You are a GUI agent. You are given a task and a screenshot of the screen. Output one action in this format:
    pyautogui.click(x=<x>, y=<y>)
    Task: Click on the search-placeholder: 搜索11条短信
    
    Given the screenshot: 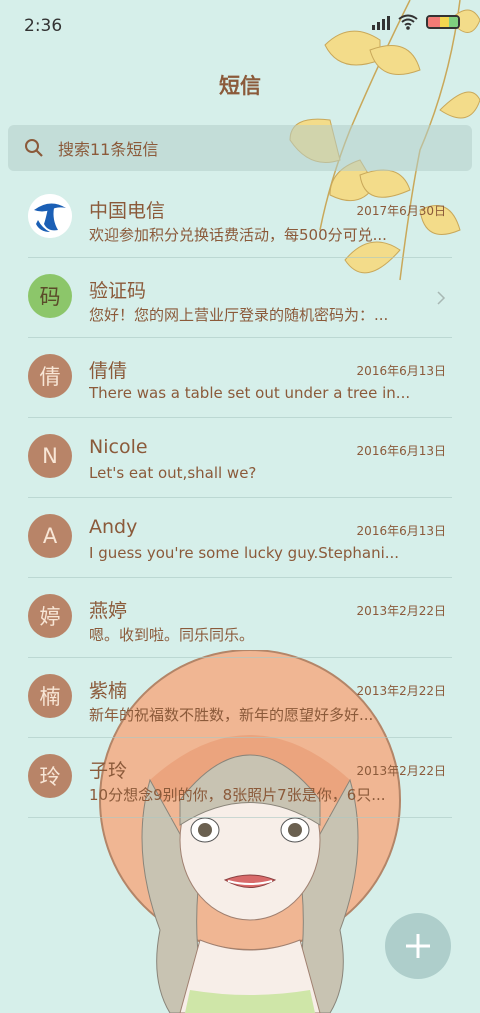 What is the action you would take?
    pyautogui.click(x=108, y=149)
    